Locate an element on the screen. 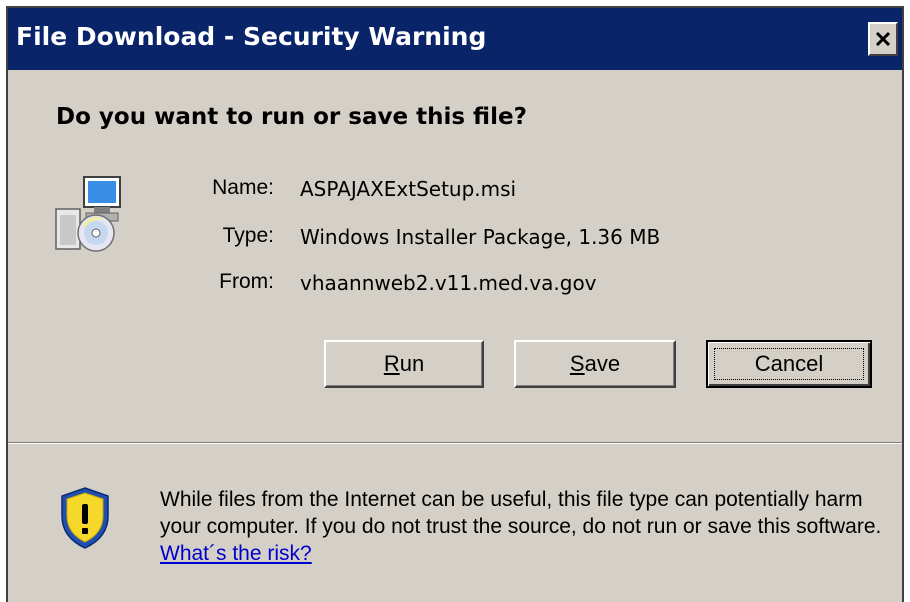 This screenshot has width=910, height=602. run-button: Run is located at coordinates (404, 364).